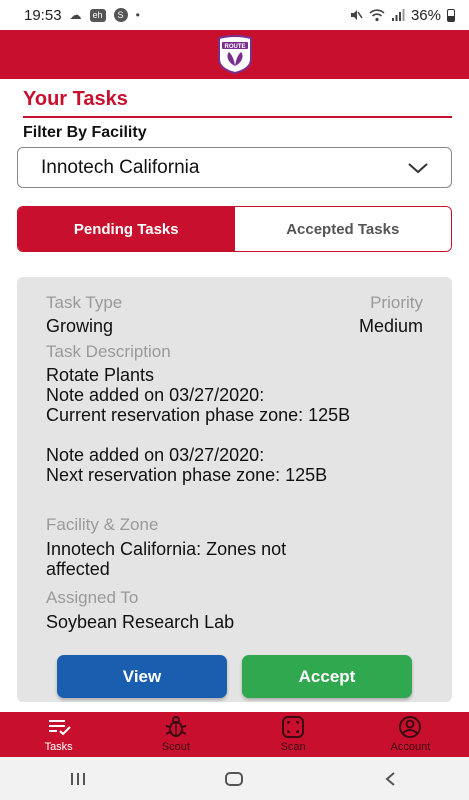 The image size is (469, 800). What do you see at coordinates (293, 747) in the screenshot?
I see `nav-label-scan: Scan` at bounding box center [293, 747].